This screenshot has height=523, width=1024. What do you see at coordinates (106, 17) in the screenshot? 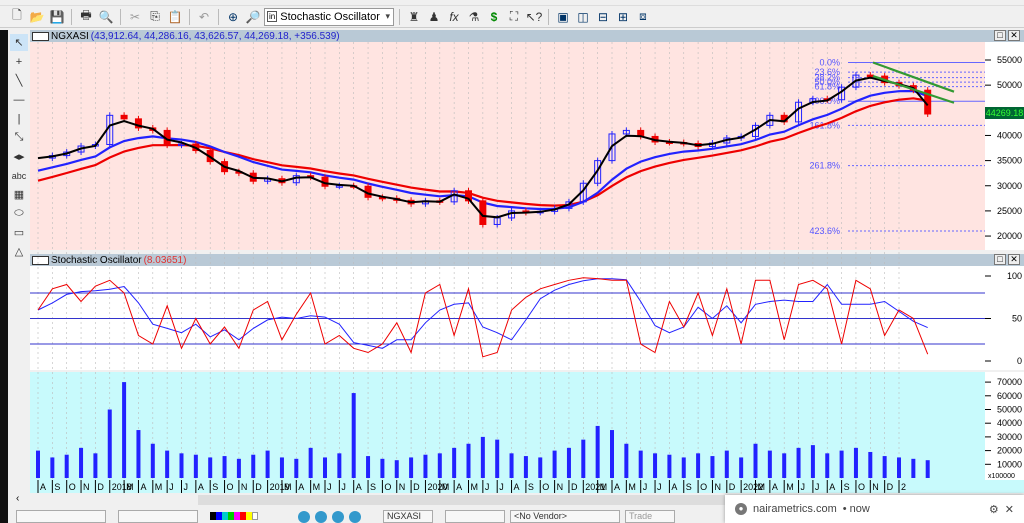
I see `print-preview-icon: 🔍` at bounding box center [106, 17].